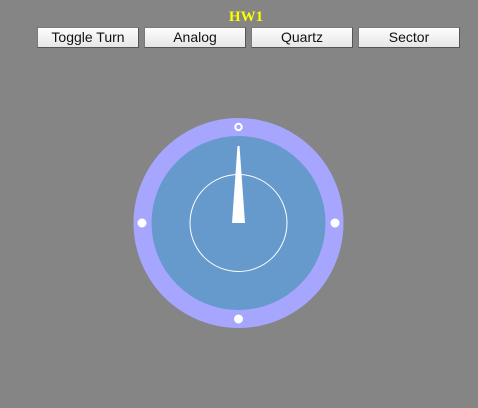 This screenshot has width=478, height=408. Describe the element at coordinates (238, 319) in the screenshot. I see `marker-6-dot` at that location.